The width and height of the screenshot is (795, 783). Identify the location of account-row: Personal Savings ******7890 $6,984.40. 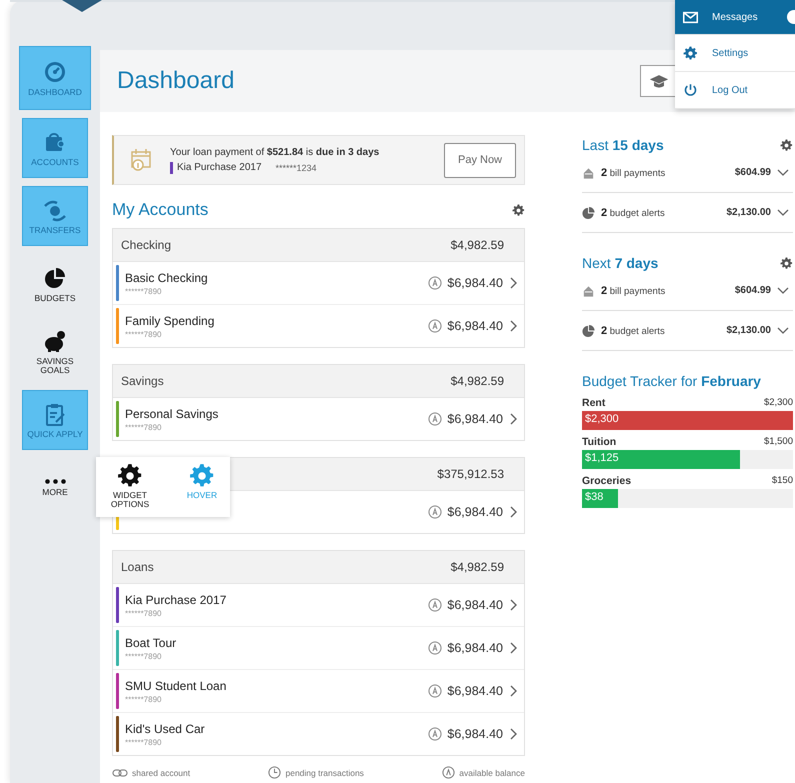
(318, 419).